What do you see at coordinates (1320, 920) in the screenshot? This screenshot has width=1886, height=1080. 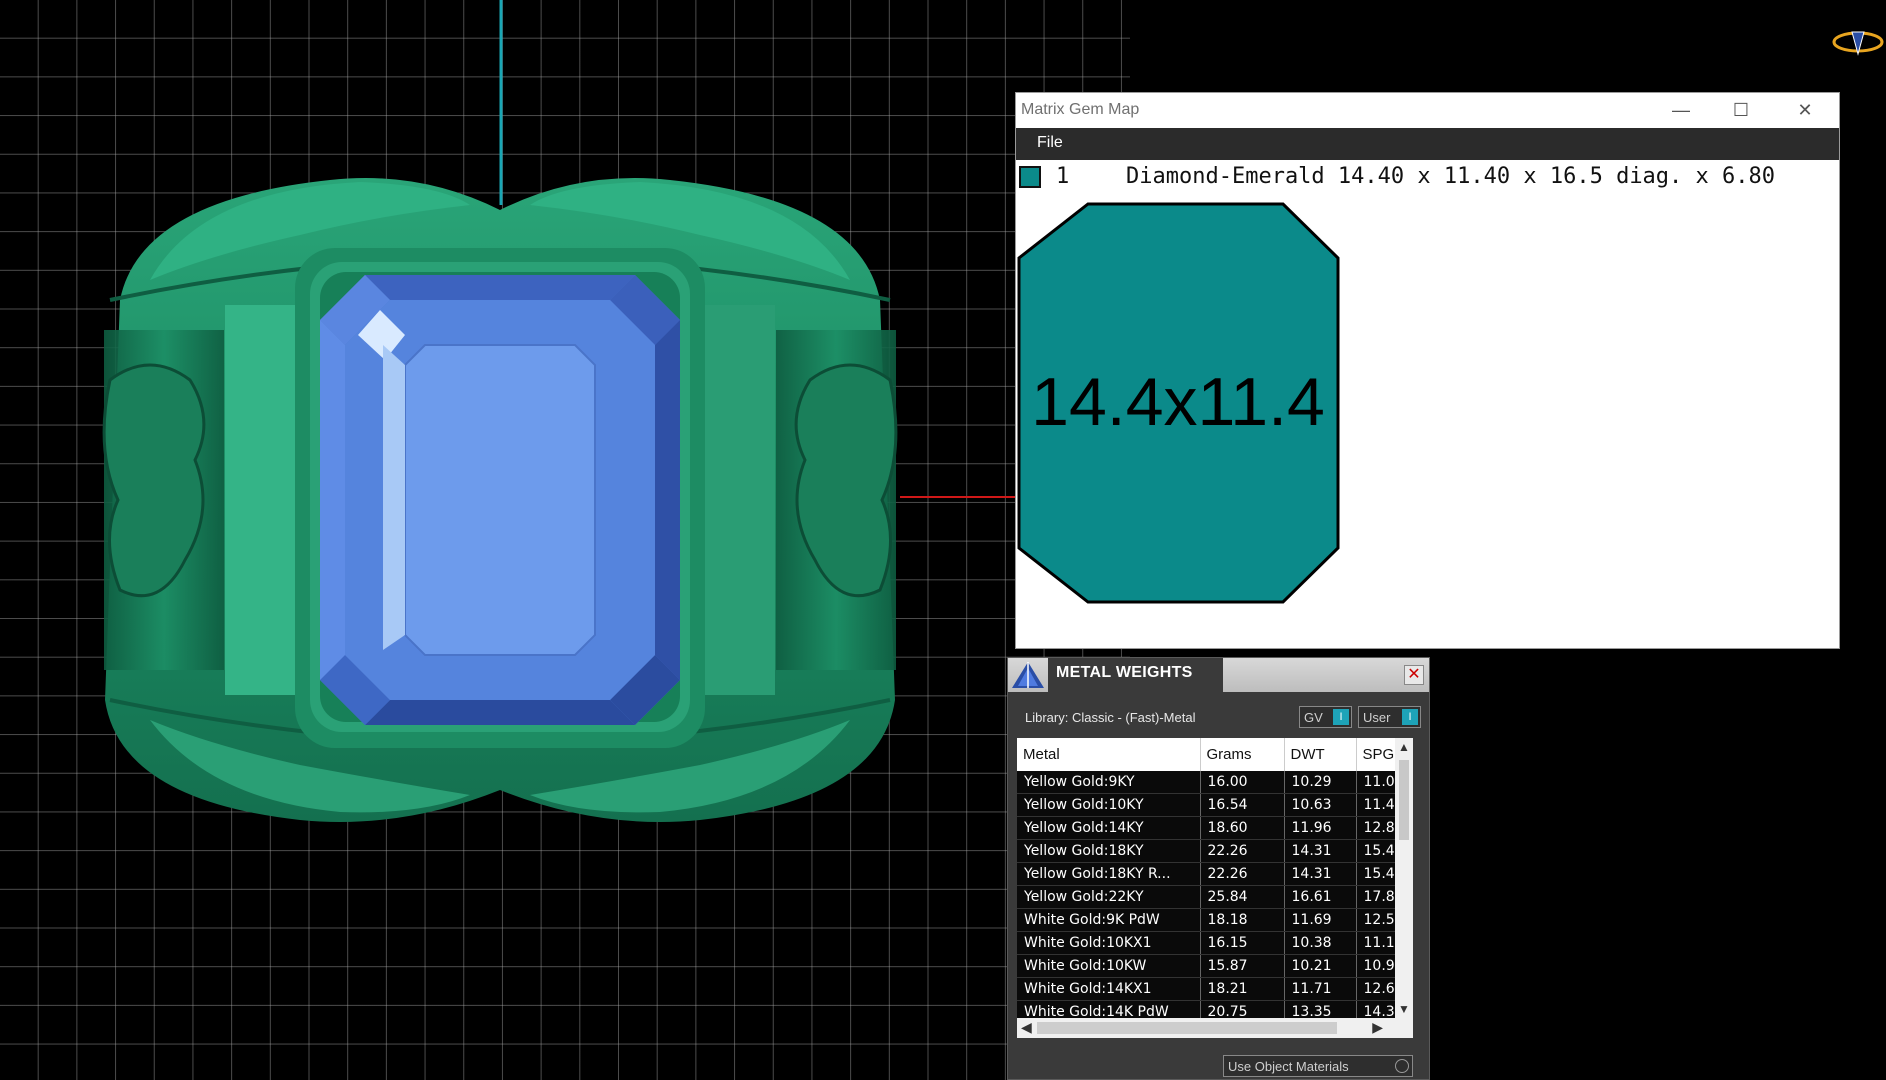 I see `cell-dwt: 11.69` at bounding box center [1320, 920].